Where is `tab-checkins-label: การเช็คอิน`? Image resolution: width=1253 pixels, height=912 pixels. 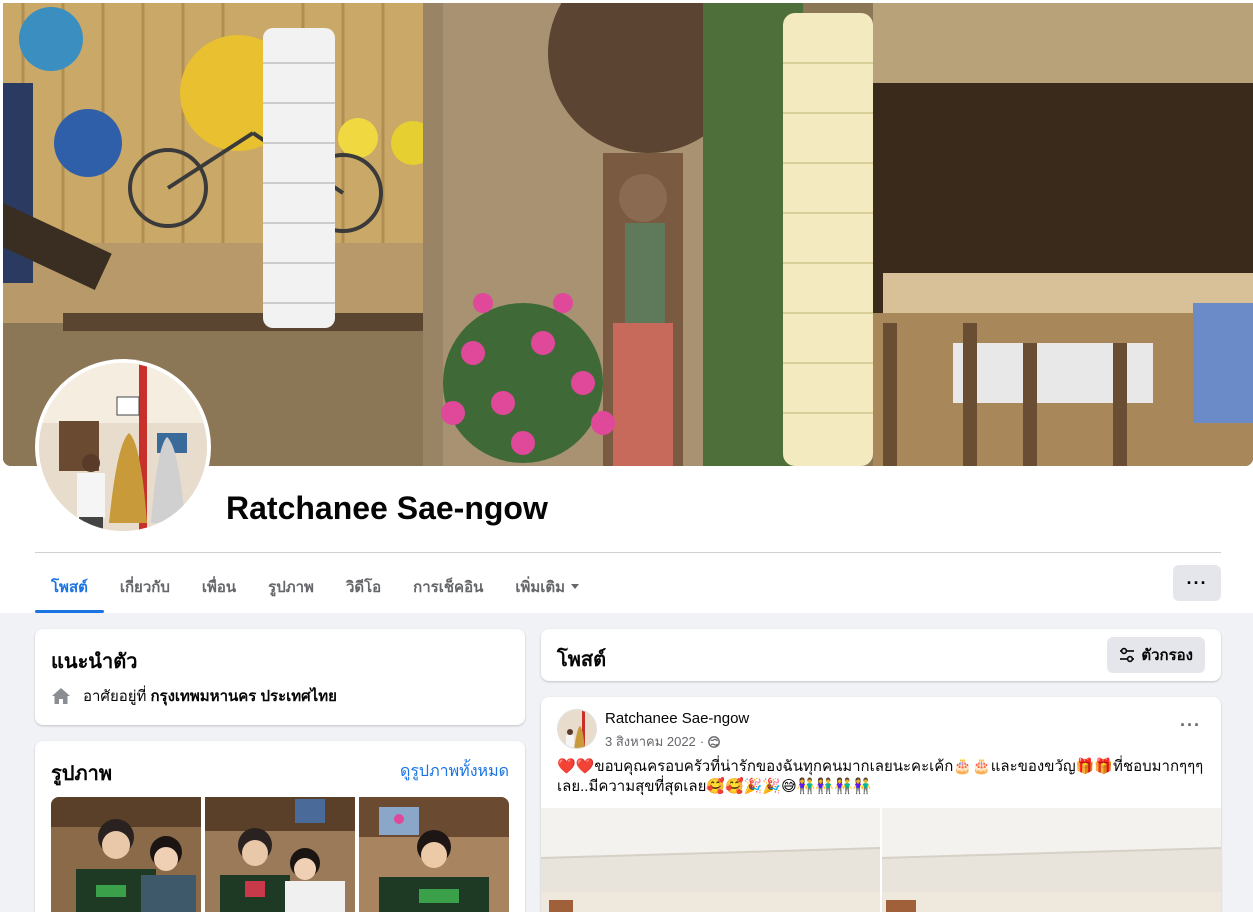 tab-checkins-label: การเช็คอิน is located at coordinates (448, 587).